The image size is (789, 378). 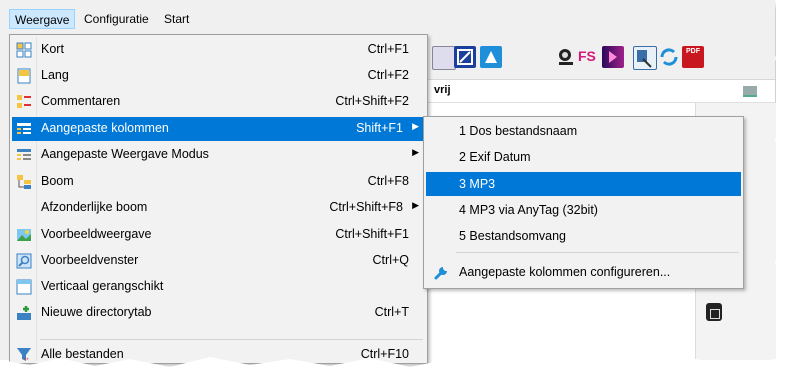 I want to click on menu-item-aangepaste-weergave-modus: Aangepaste Weergave Modus ▶, so click(x=218, y=155).